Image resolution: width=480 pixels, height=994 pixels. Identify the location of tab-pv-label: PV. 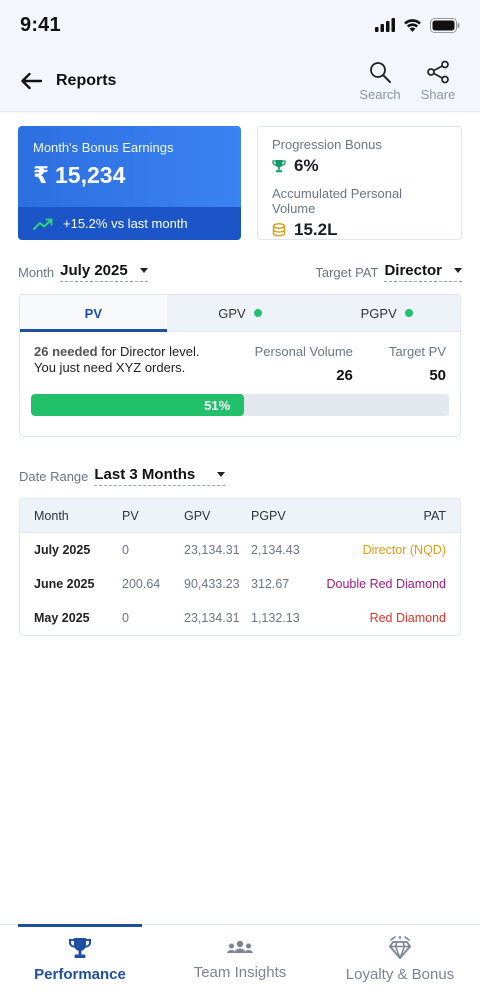
(93, 313).